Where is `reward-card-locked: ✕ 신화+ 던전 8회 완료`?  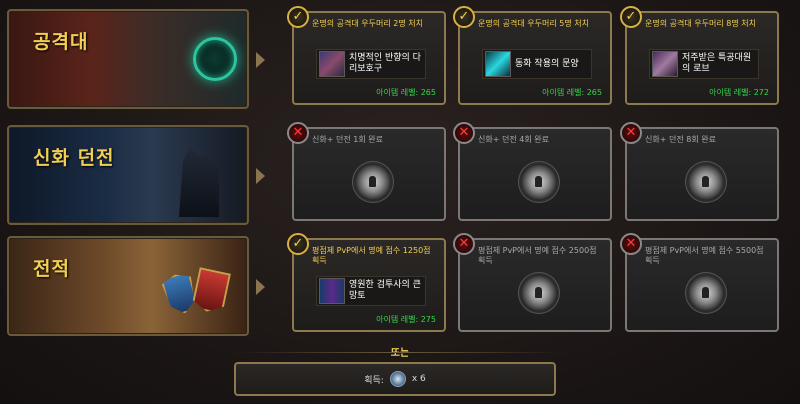 reward-card-locked: ✕ 신화+ 던전 8회 완료 is located at coordinates (699, 171).